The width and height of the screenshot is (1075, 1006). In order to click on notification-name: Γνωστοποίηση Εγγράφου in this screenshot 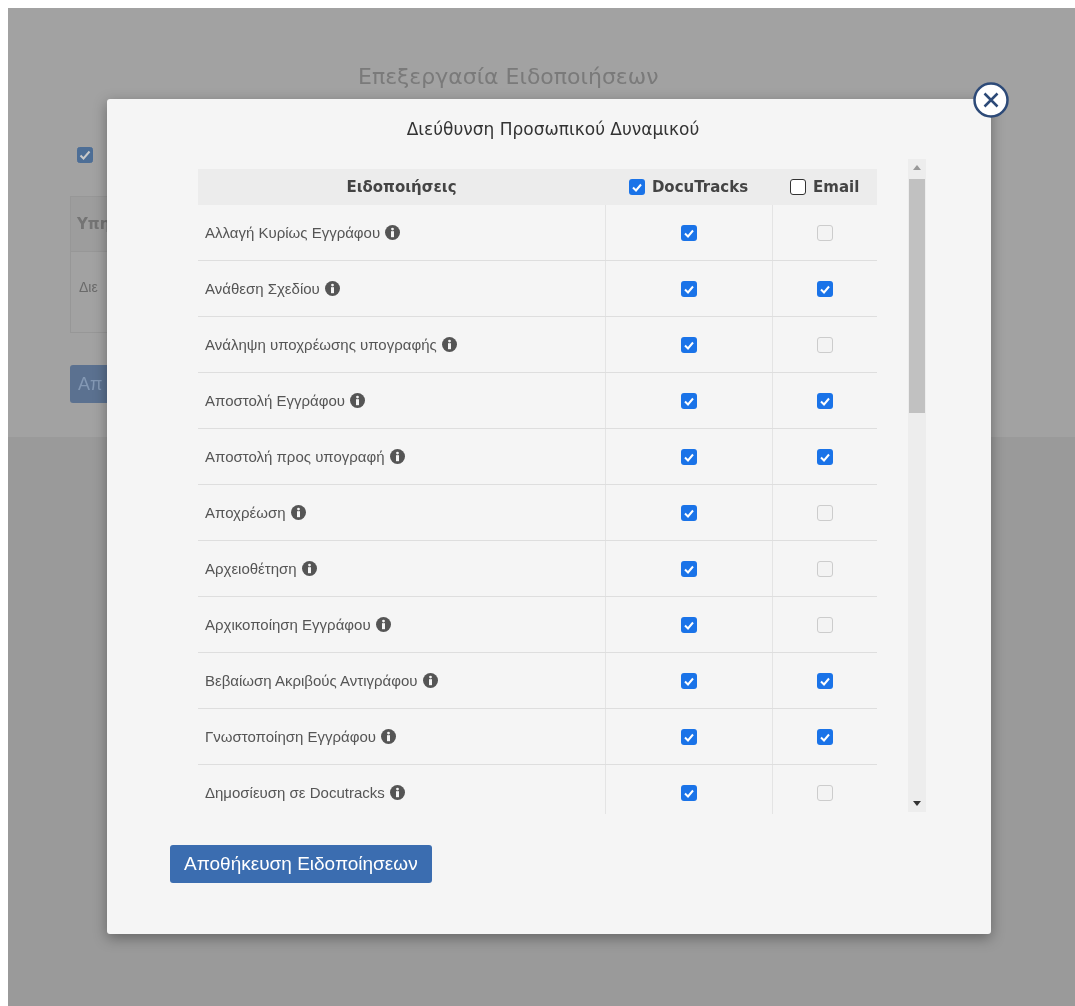, I will do `click(290, 736)`.